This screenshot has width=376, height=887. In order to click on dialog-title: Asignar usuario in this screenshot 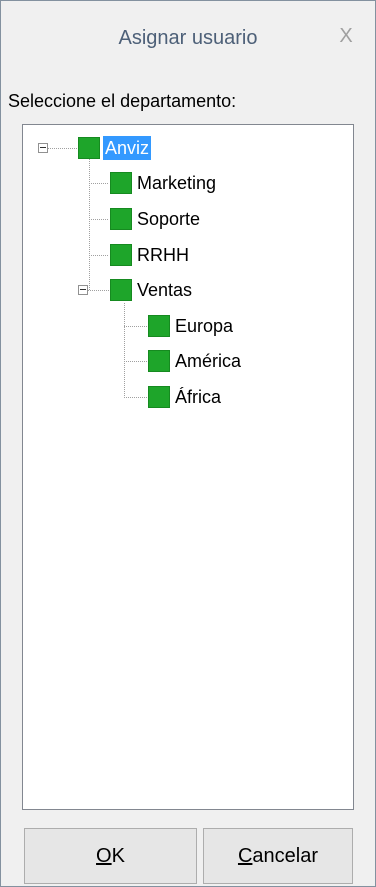, I will do `click(188, 38)`.